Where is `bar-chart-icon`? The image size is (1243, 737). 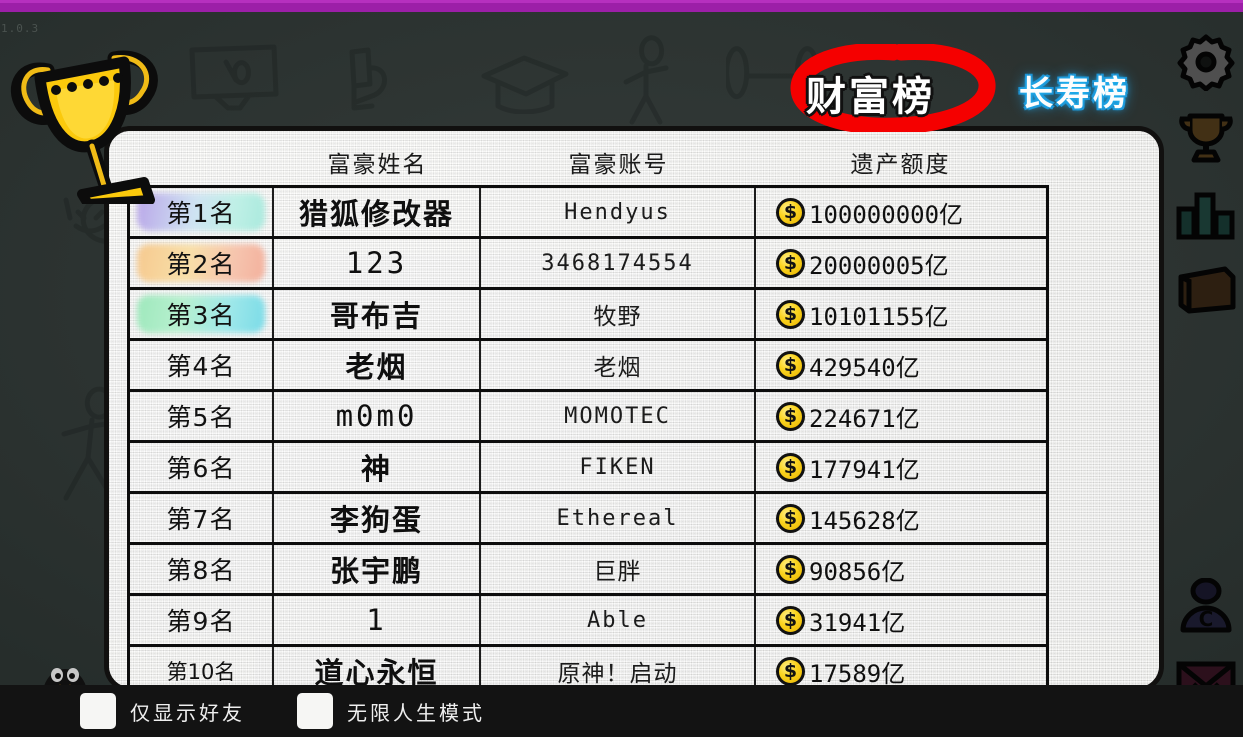 bar-chart-icon is located at coordinates (1206, 214).